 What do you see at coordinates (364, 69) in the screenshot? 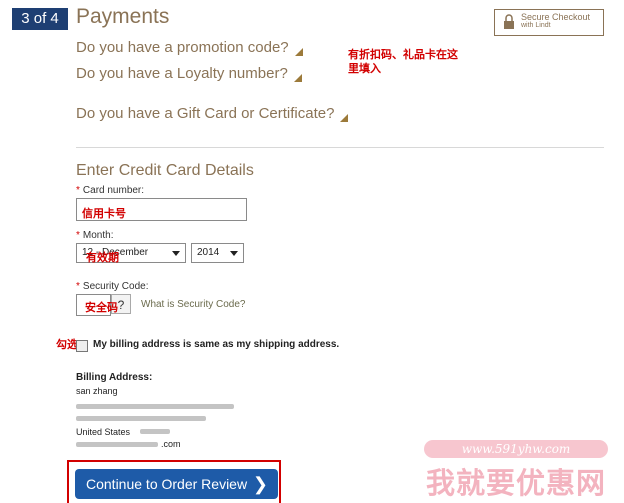
I see `promo-annotation-line2: 里填入` at bounding box center [364, 69].